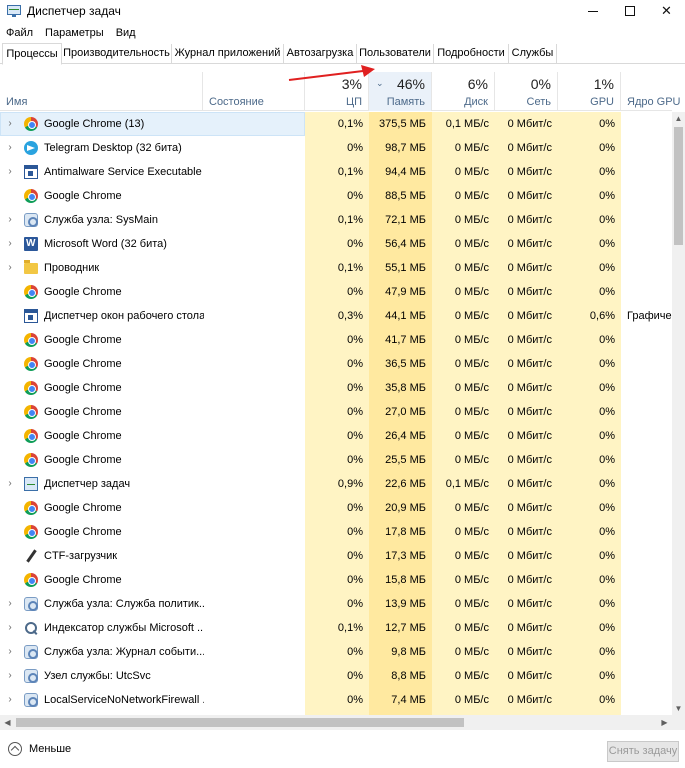 The height and width of the screenshot is (768, 685). What do you see at coordinates (336, 196) in the screenshot?
I see `process-row: Google Chrome 0% 88,5 МБ 0 МБ/с 0 Мбит/с 0%` at bounding box center [336, 196].